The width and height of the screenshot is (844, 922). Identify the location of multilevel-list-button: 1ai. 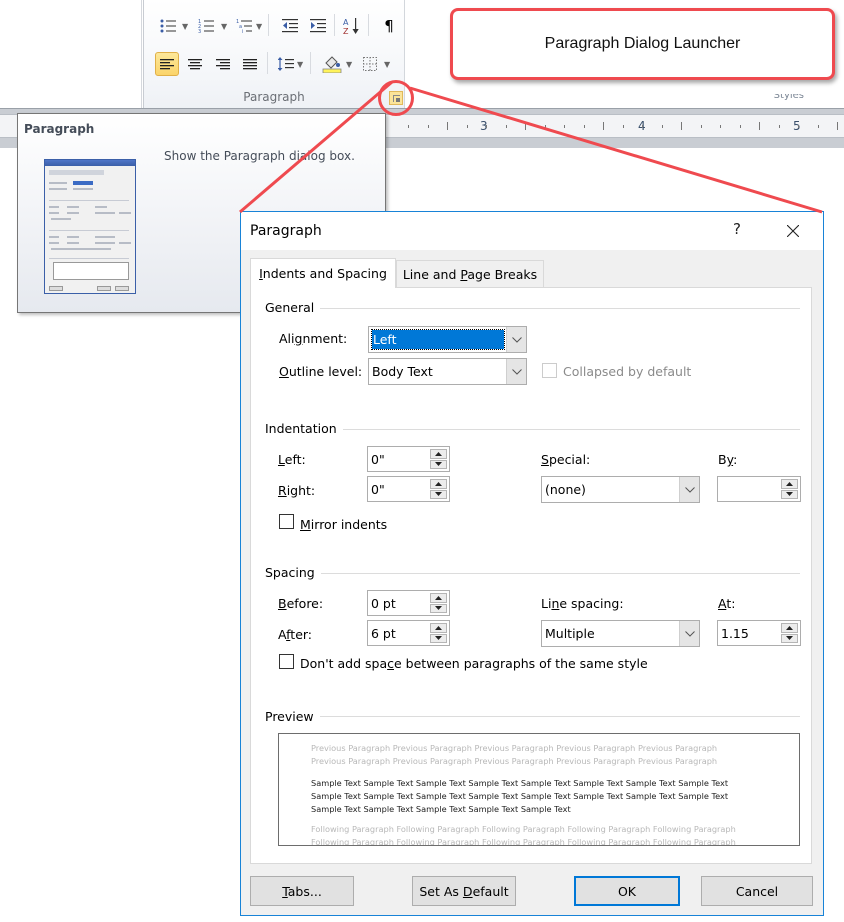
(244, 26).